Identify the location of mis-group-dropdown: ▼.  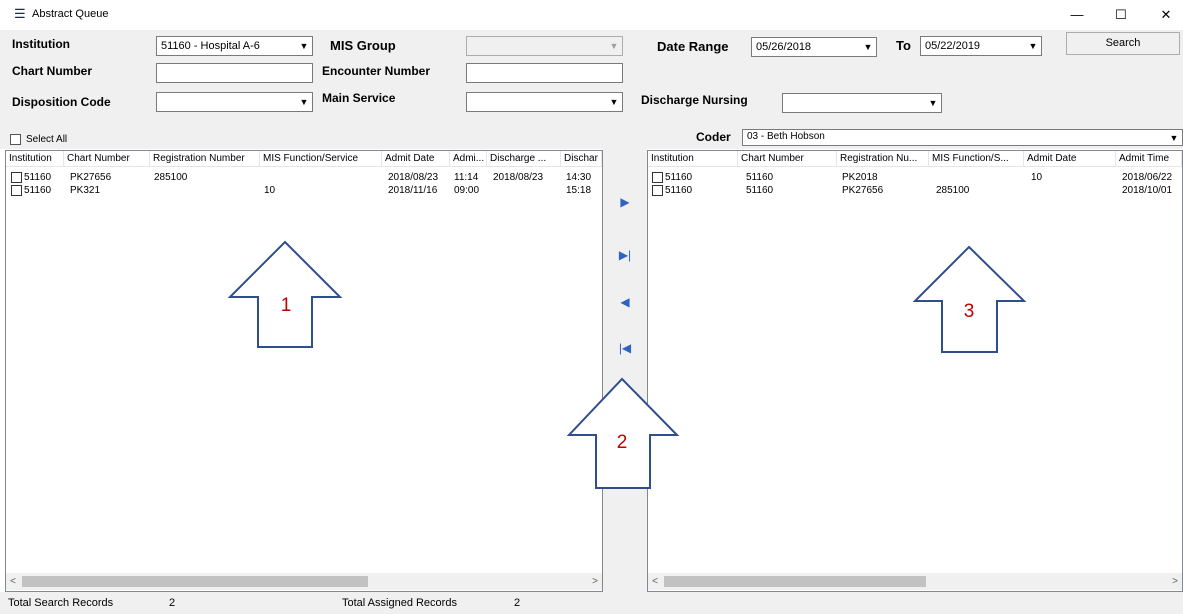
(544, 46).